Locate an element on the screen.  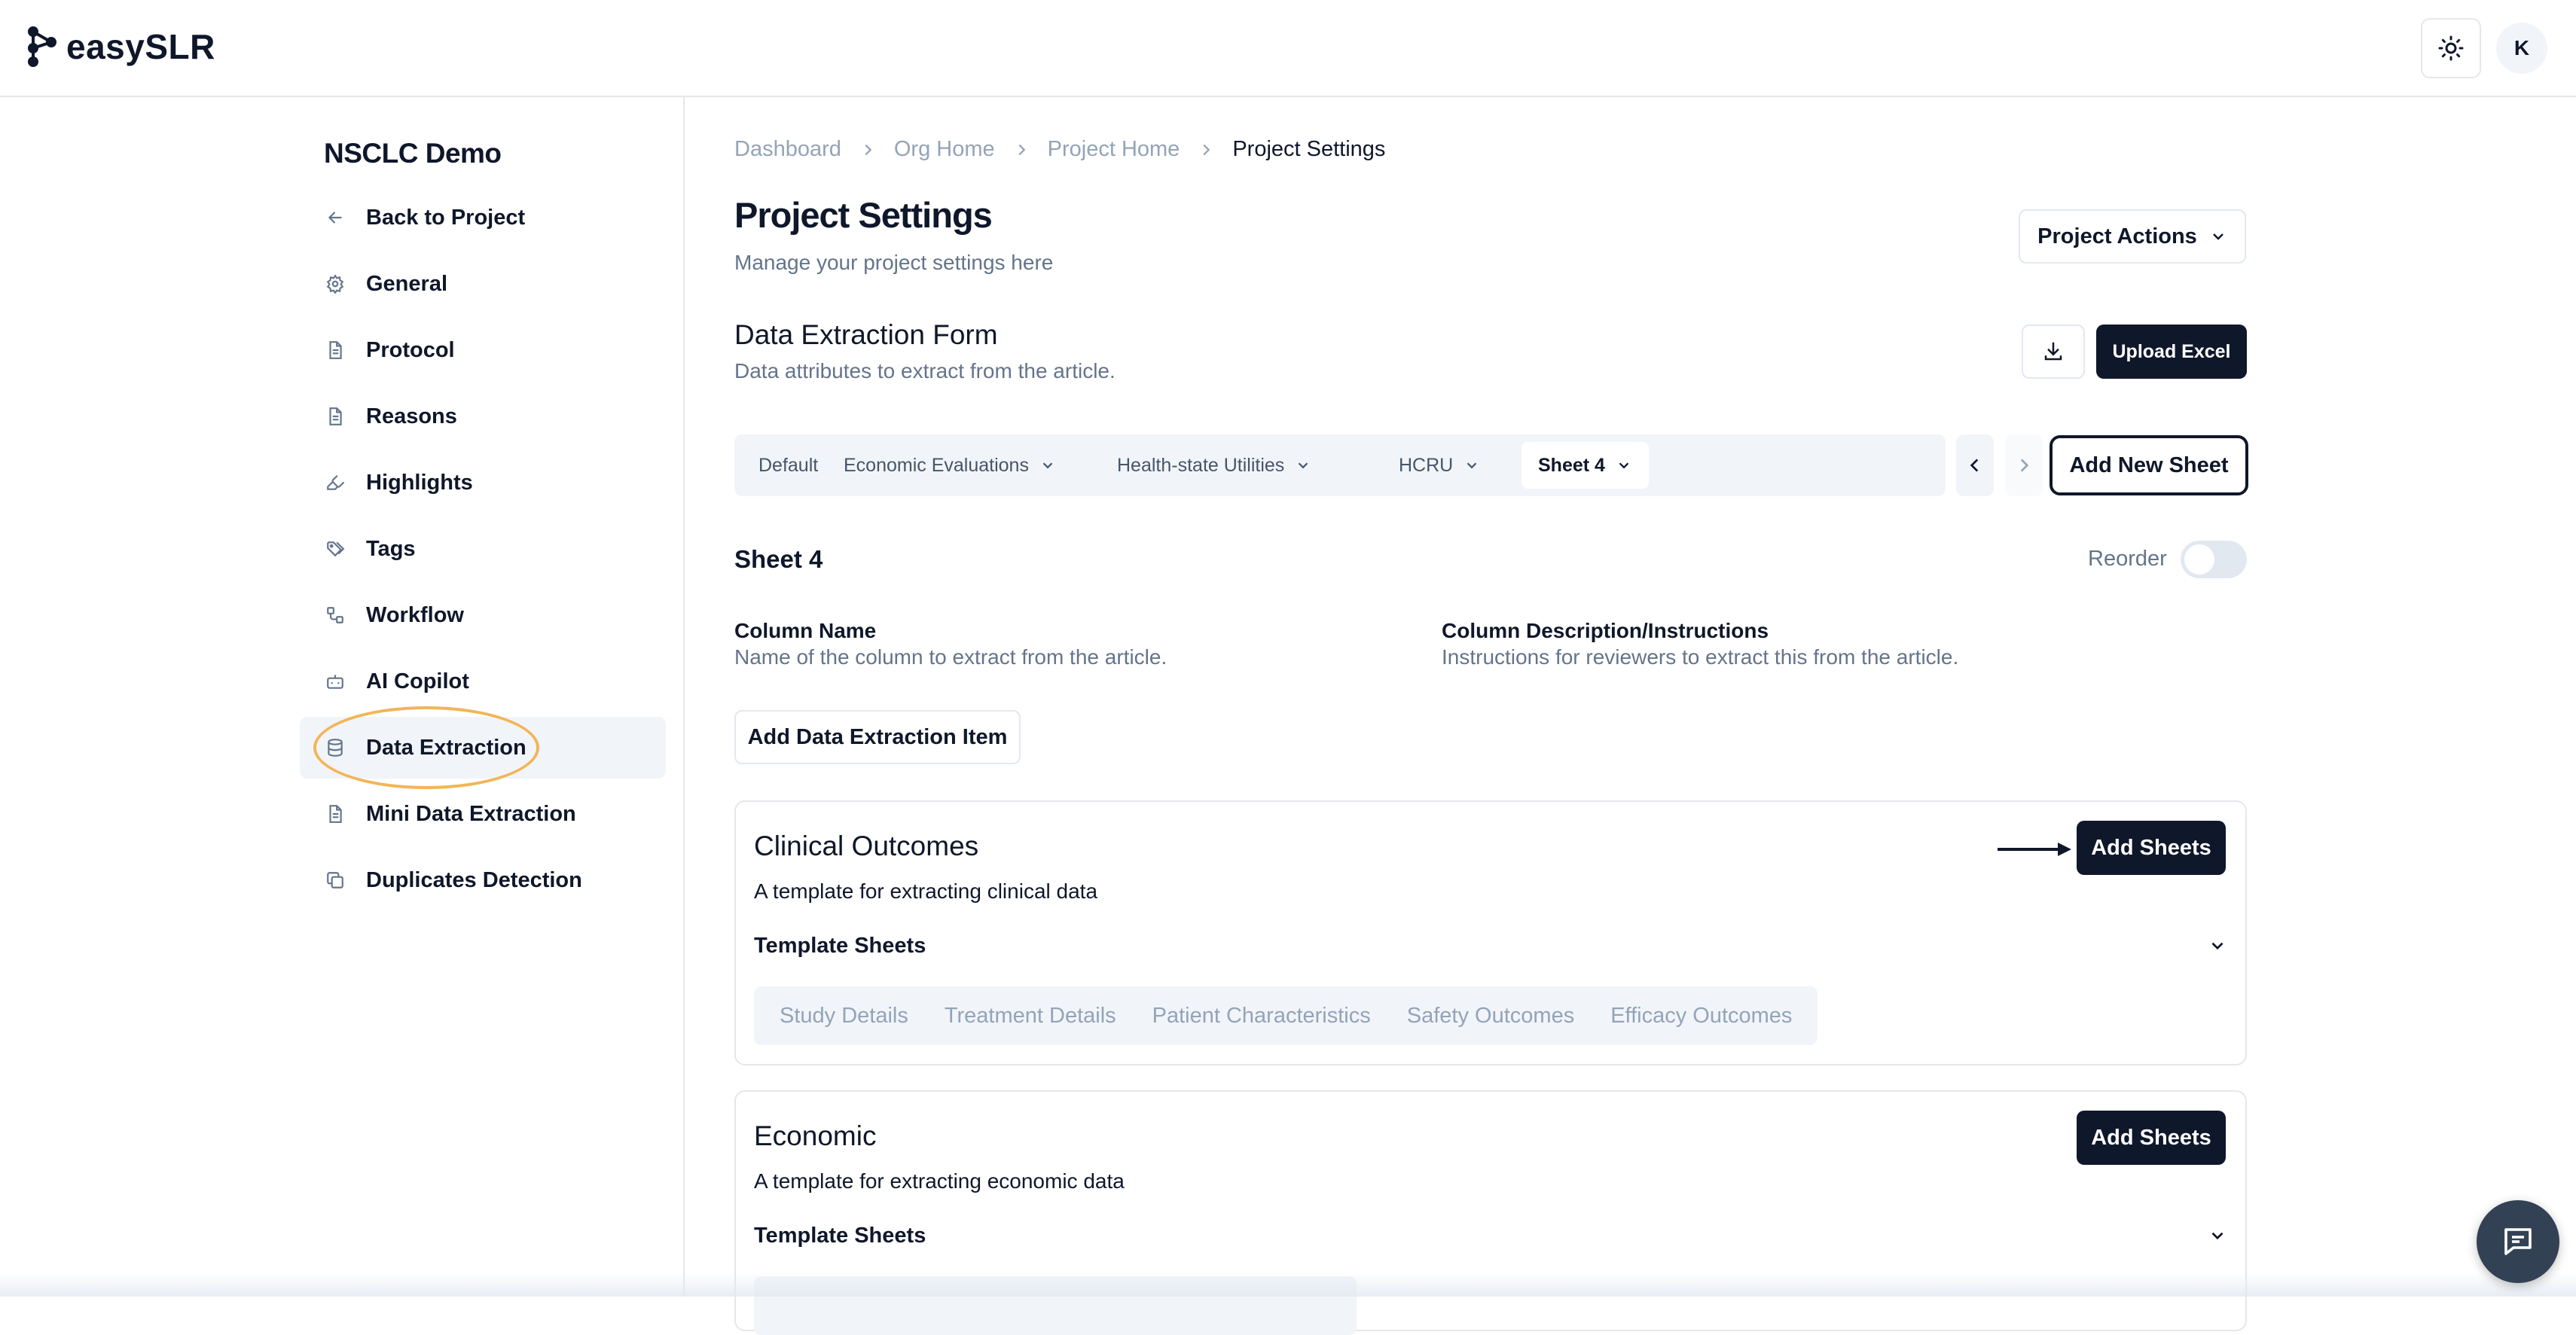
logo: easySLR is located at coordinates (121, 47).